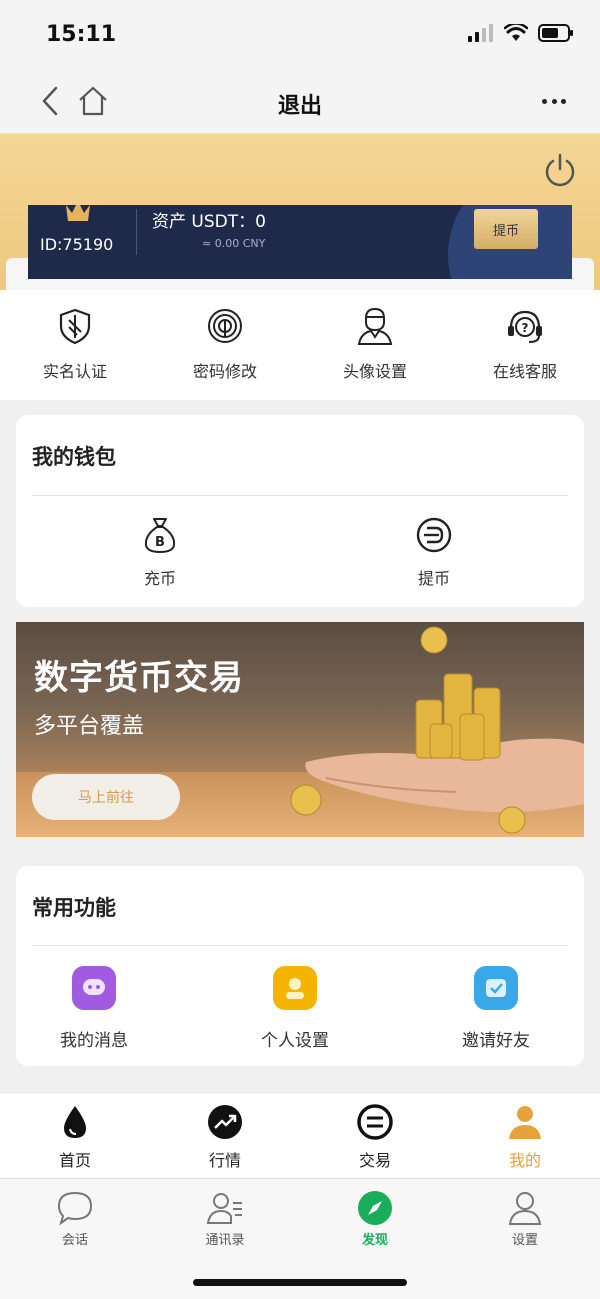 The image size is (600, 1299). I want to click on trend-icon, so click(225, 1122).